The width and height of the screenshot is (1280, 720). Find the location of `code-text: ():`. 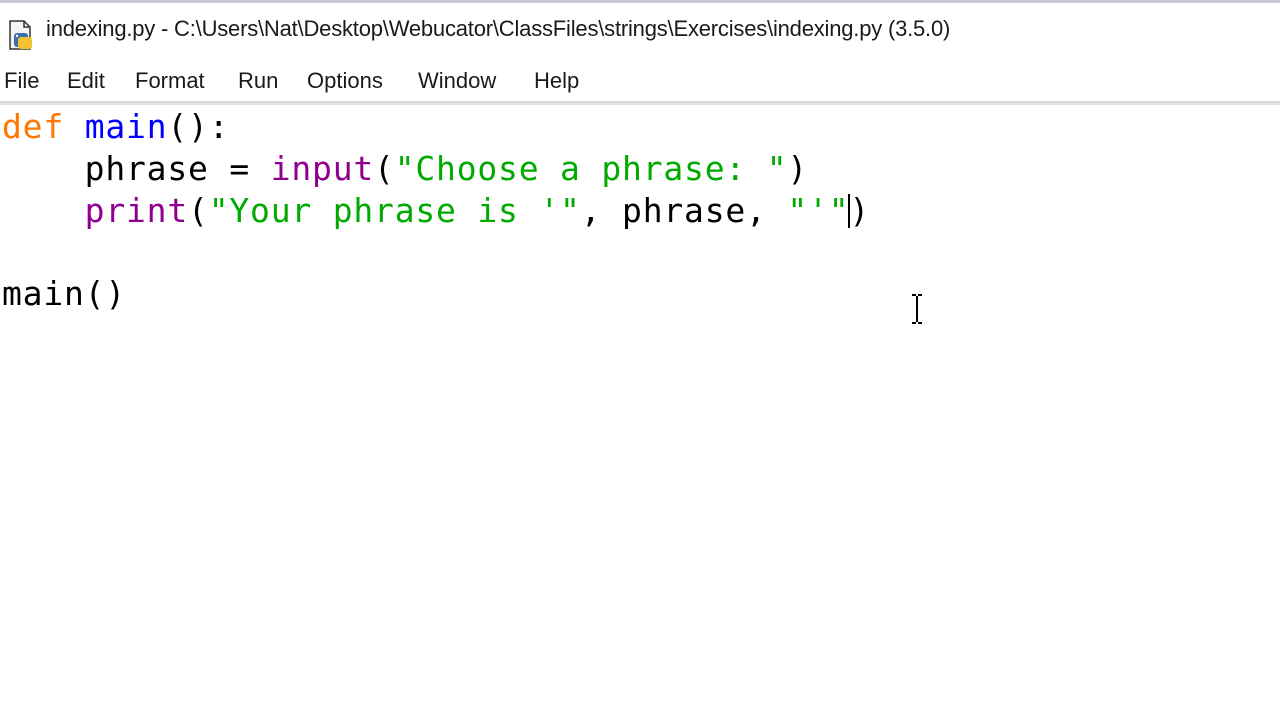

code-text: (): is located at coordinates (198, 126).